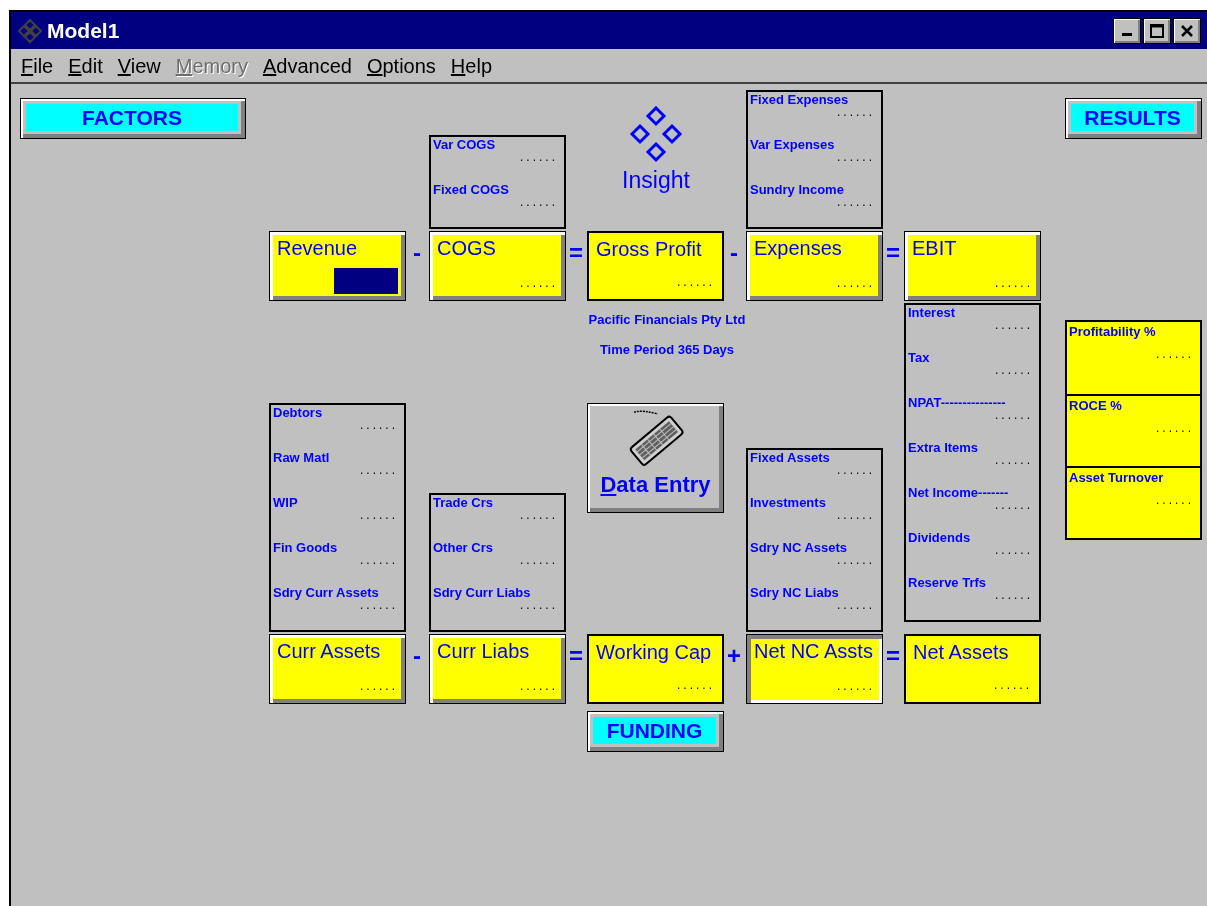  I want to click on result-label: Profitability %, so click(1113, 332).